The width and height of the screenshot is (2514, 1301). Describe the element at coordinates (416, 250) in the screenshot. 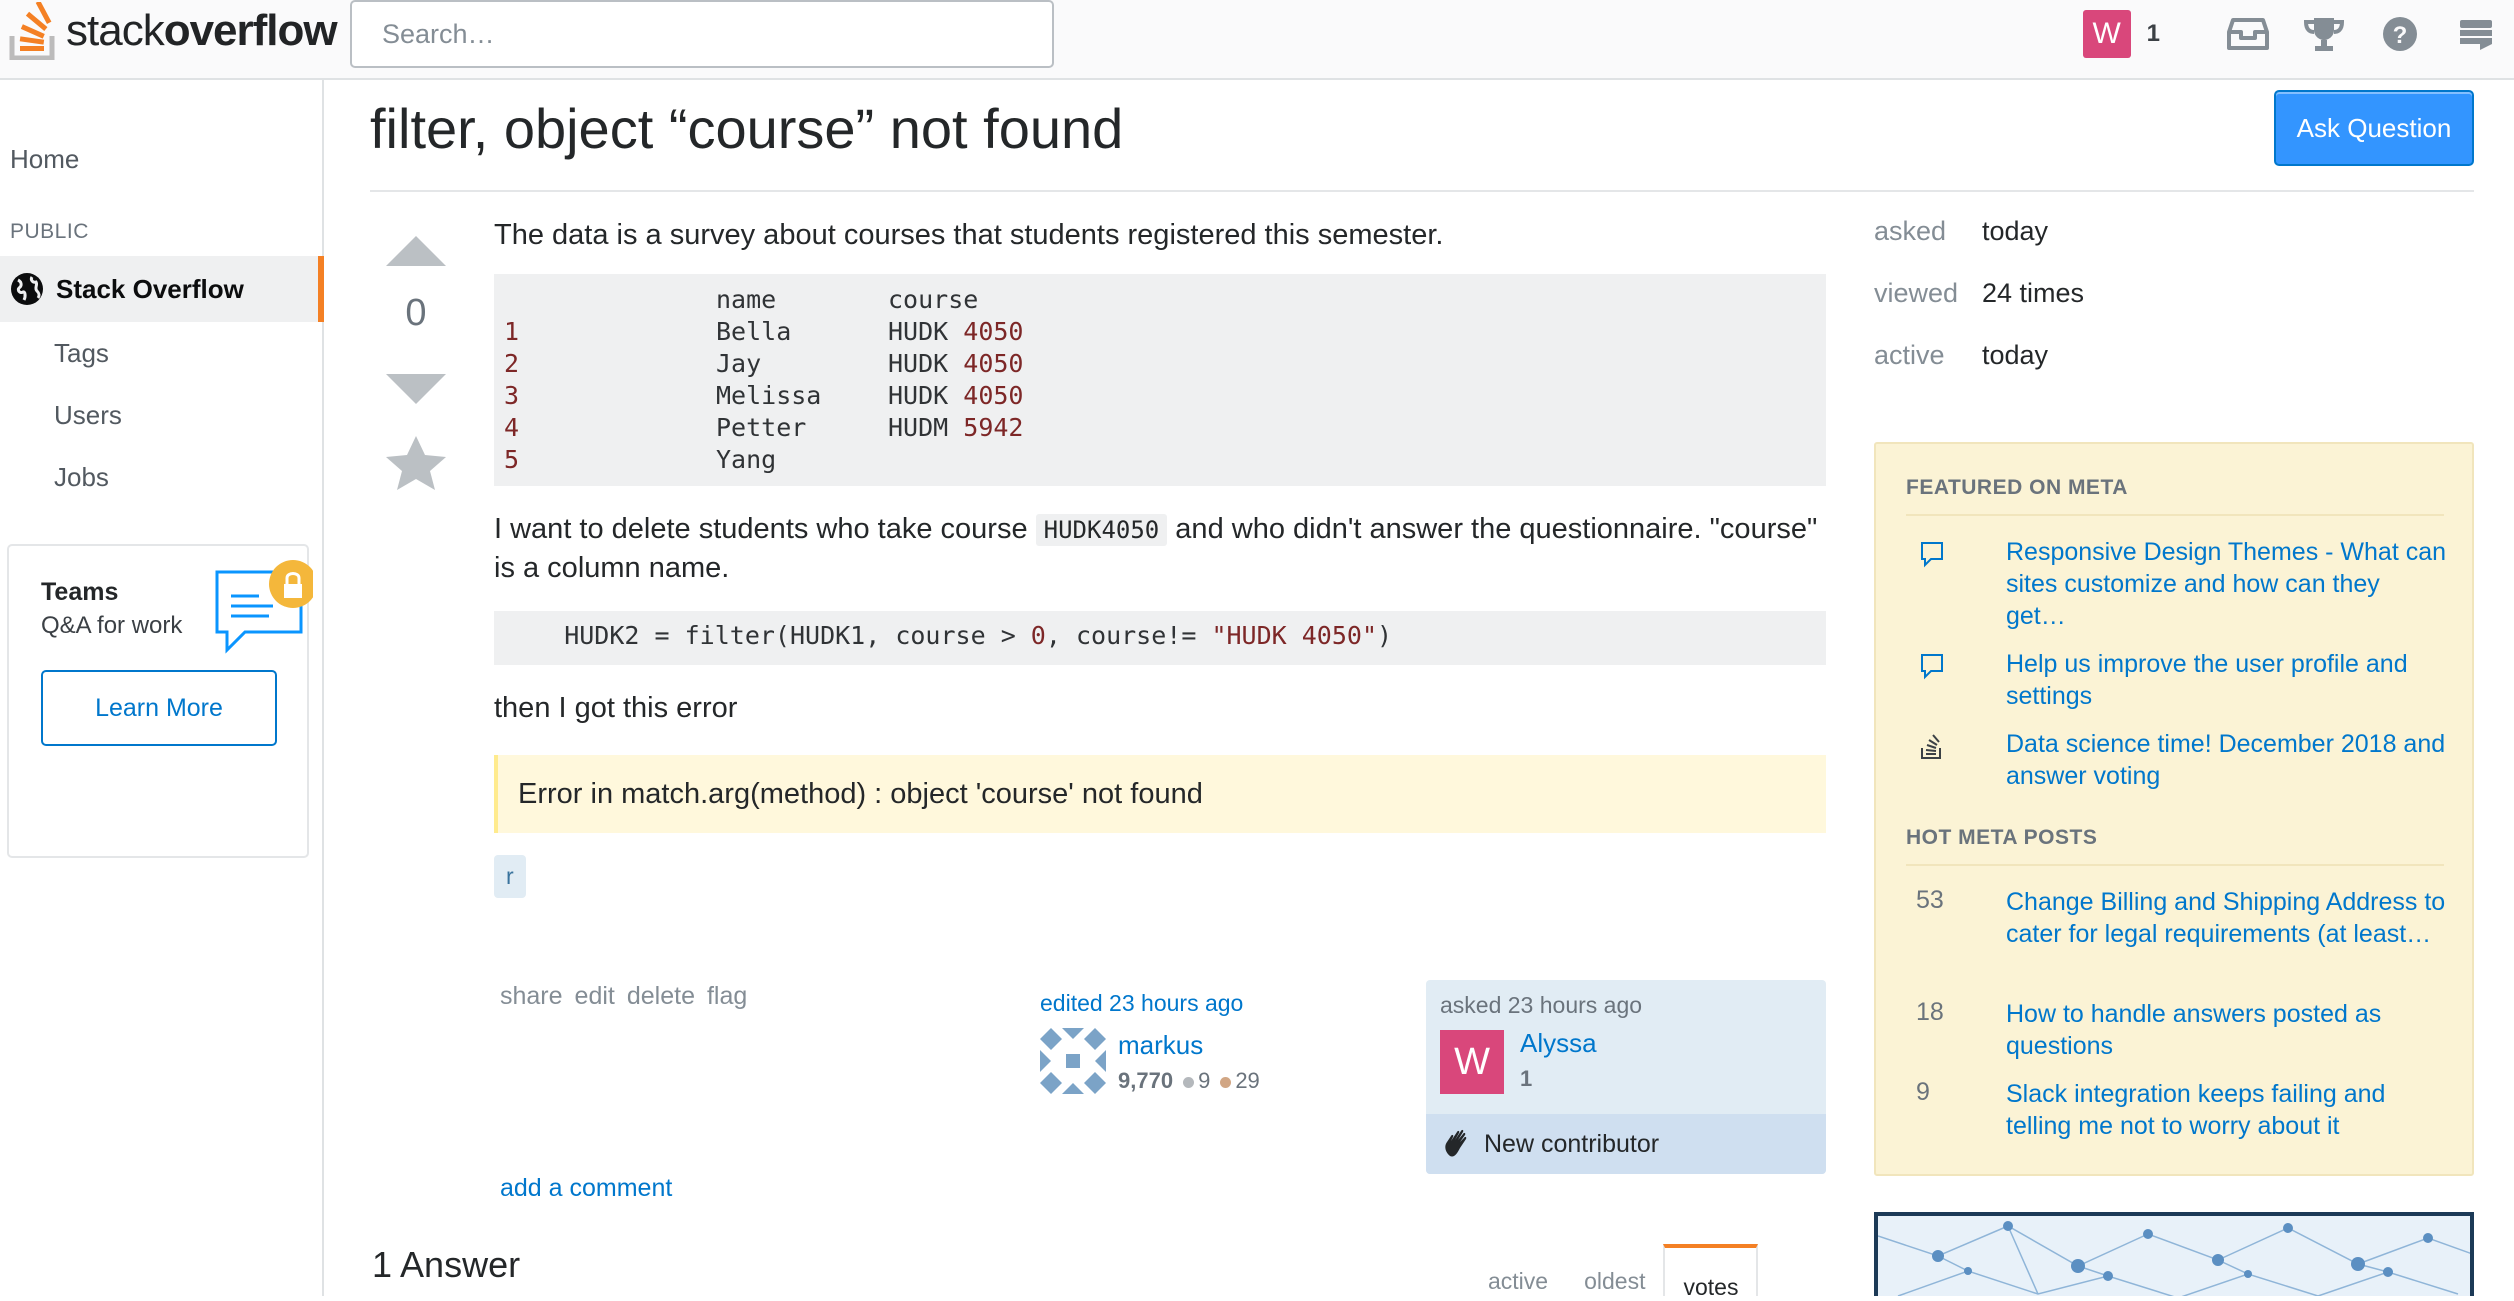

I see `upvote-icon` at that location.